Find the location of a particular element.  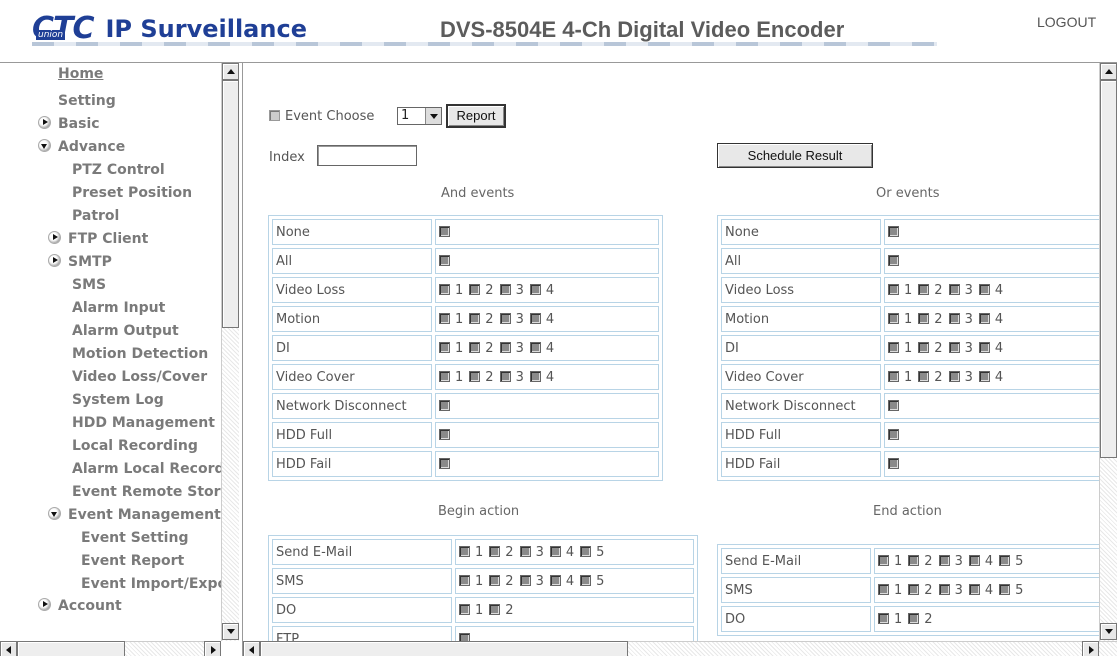

main-horizontal-scrollbar is located at coordinates (680, 648).